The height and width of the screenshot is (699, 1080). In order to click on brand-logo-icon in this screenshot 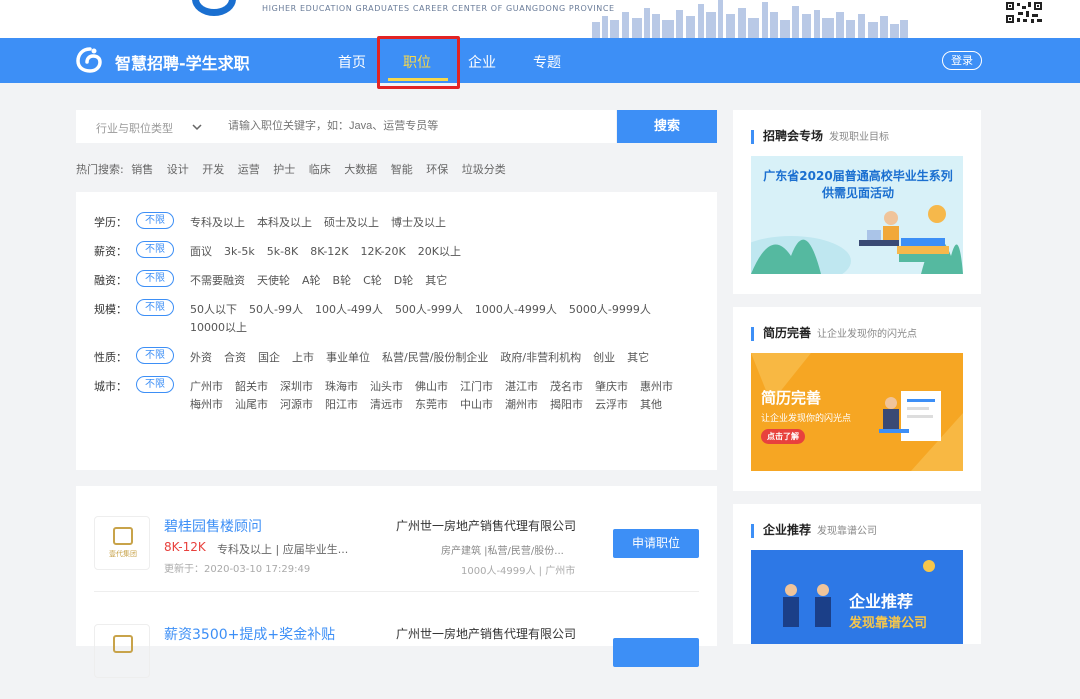, I will do `click(90, 60)`.